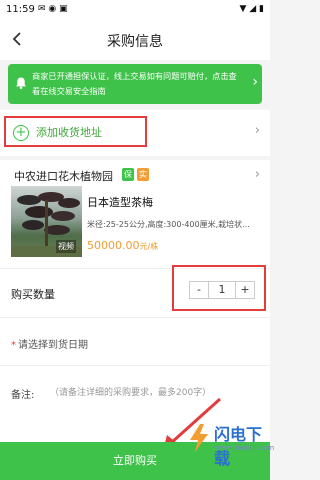  Describe the element at coordinates (143, 174) in the screenshot. I see `verified-badge: 实` at that location.